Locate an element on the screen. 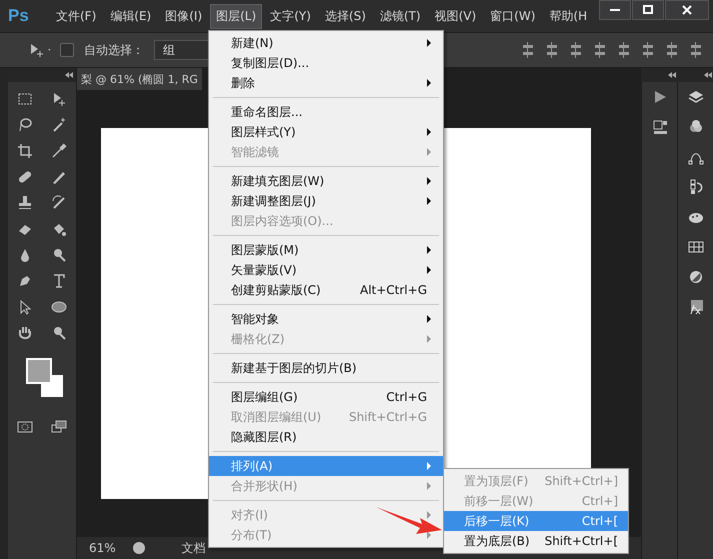  menu-item: 删除 is located at coordinates (326, 83).